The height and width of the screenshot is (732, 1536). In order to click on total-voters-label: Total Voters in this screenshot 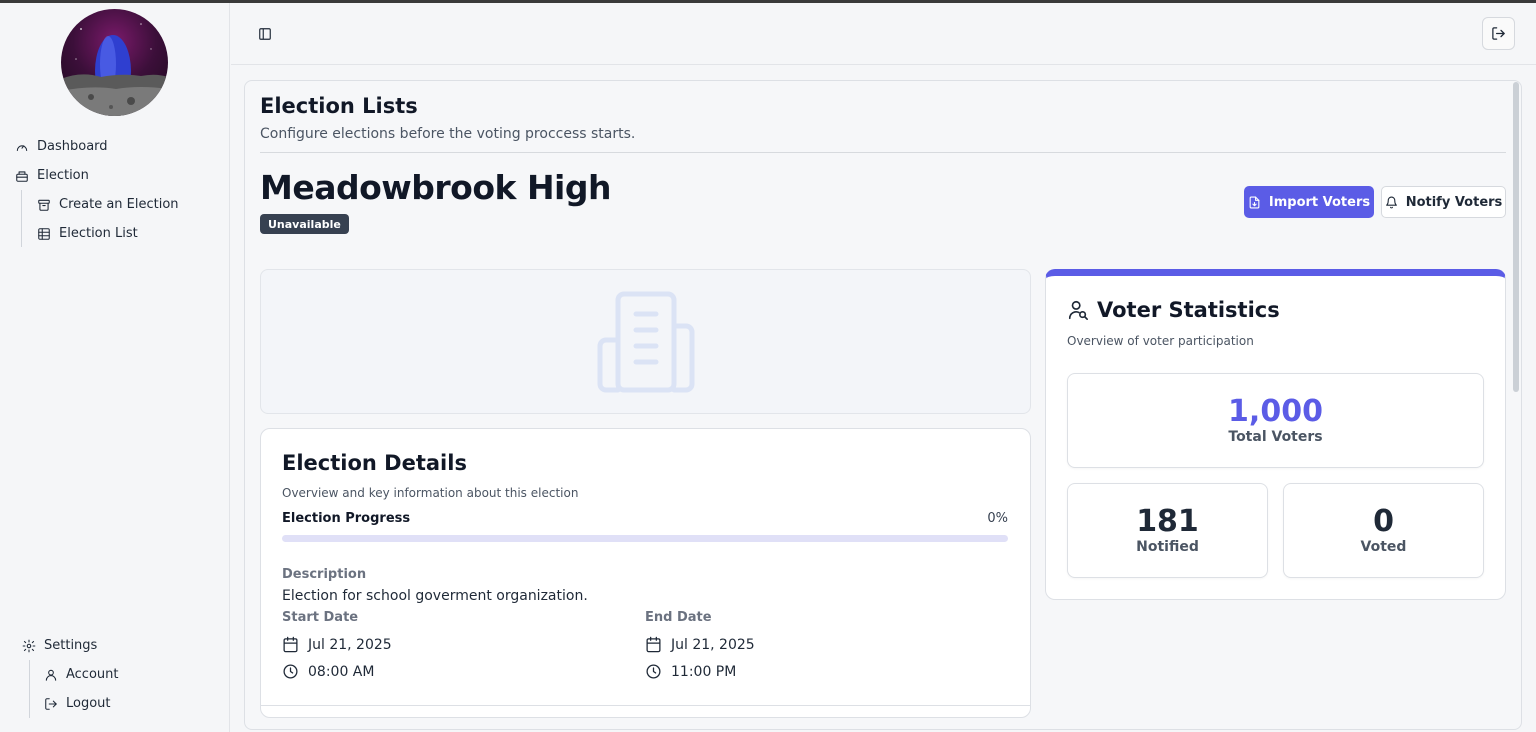, I will do `click(1275, 437)`.